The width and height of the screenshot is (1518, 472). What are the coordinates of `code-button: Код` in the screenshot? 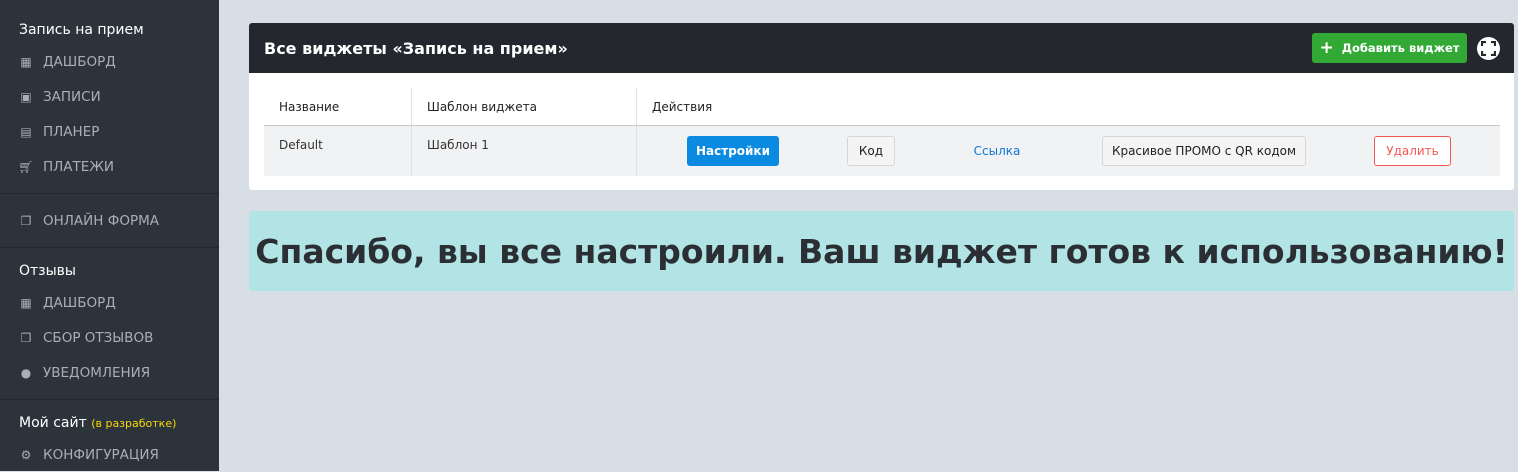 It's located at (871, 151).